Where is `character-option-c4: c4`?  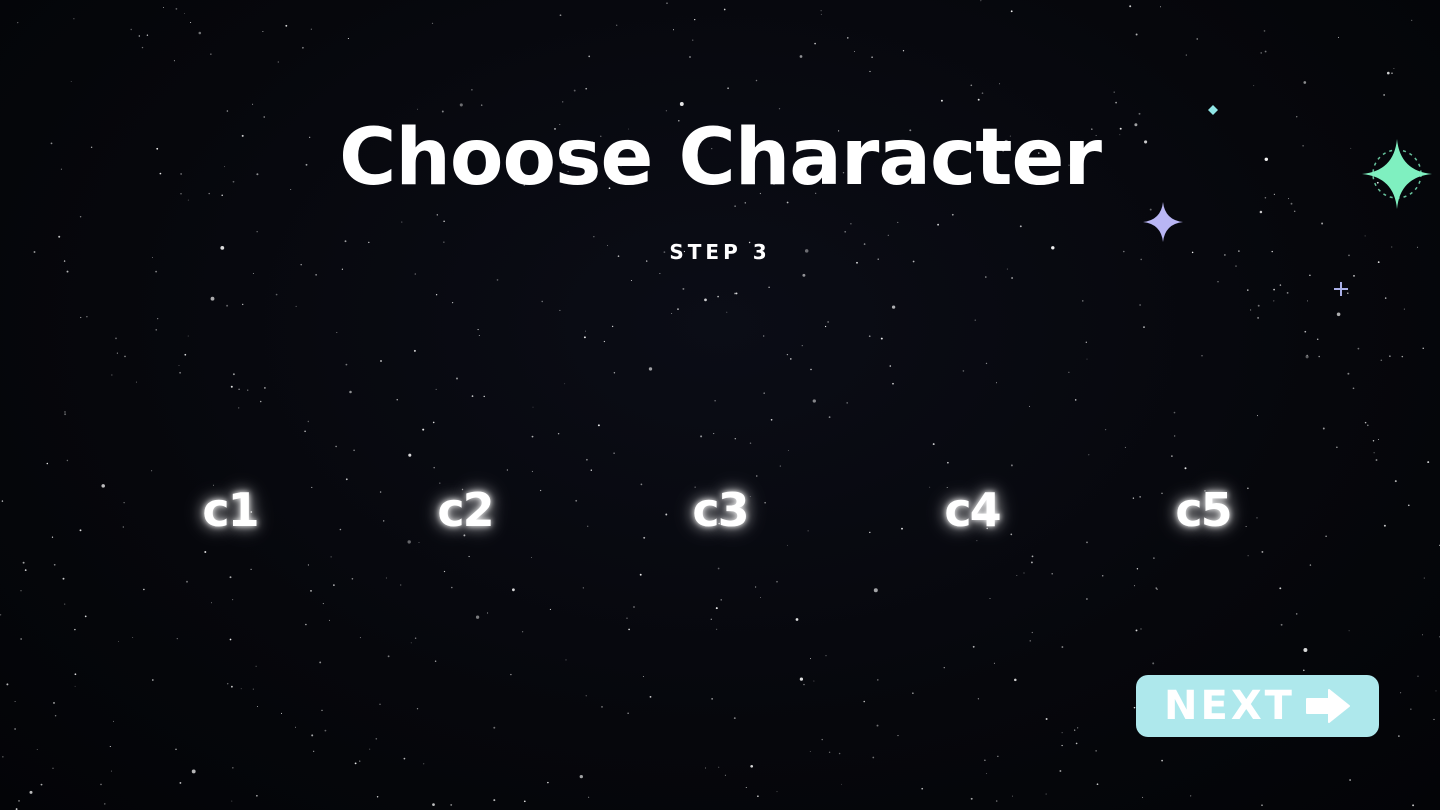
character-option-c4: c4 is located at coordinates (972, 510).